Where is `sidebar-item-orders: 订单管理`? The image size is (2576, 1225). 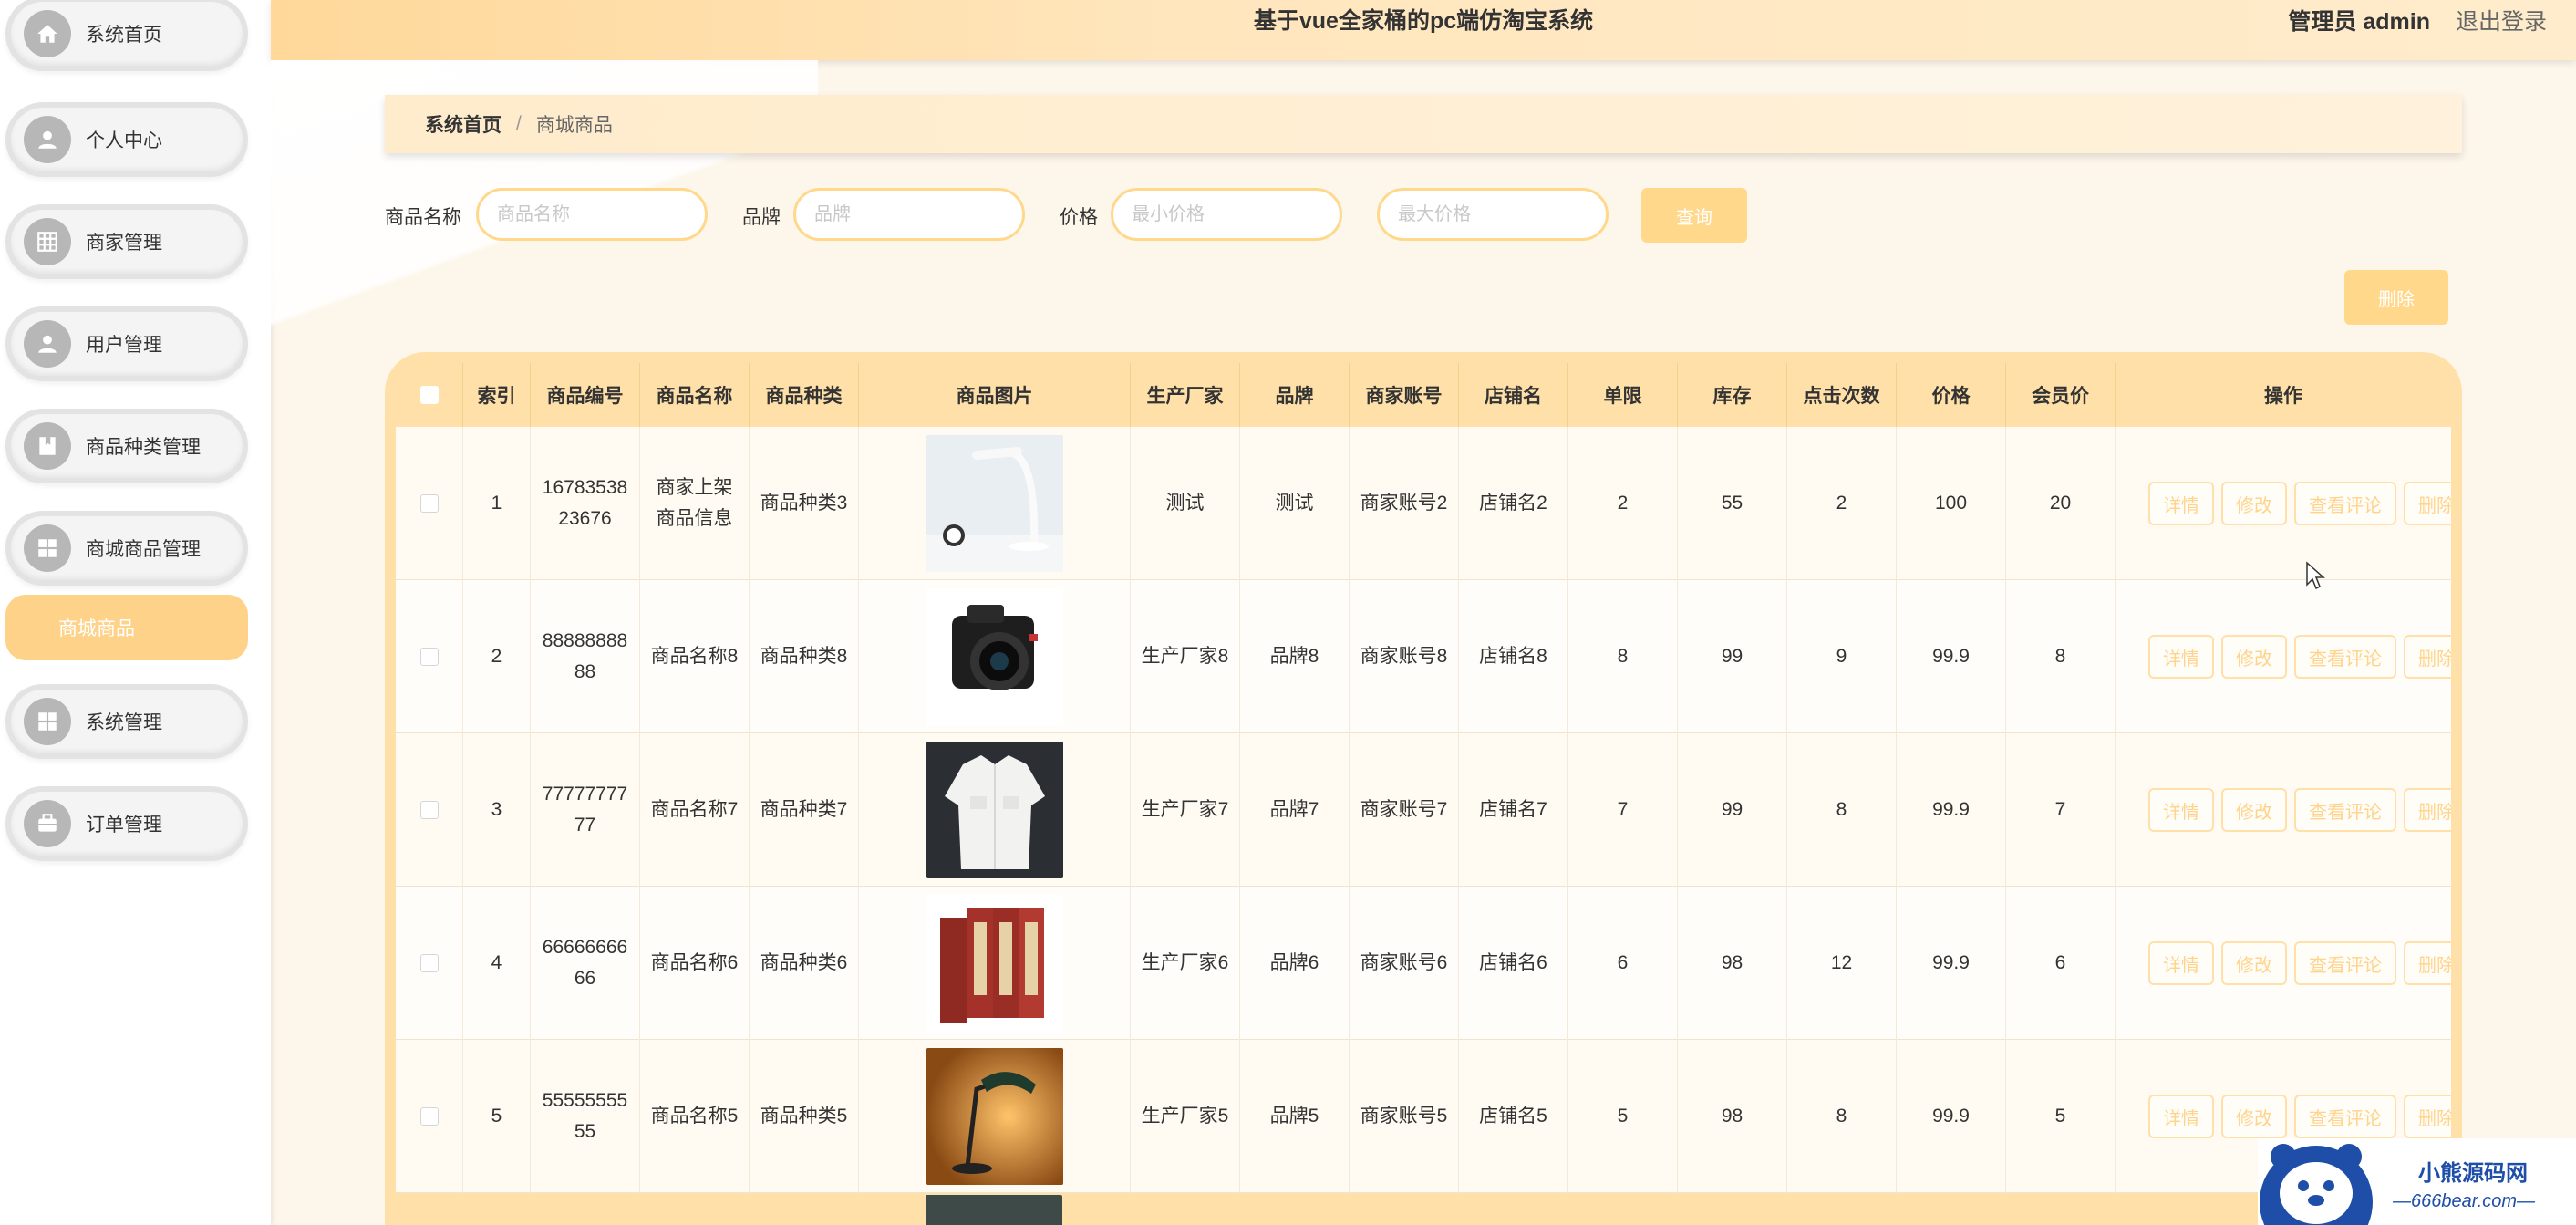
sidebar-item-orders: 订单管理 is located at coordinates (126, 823).